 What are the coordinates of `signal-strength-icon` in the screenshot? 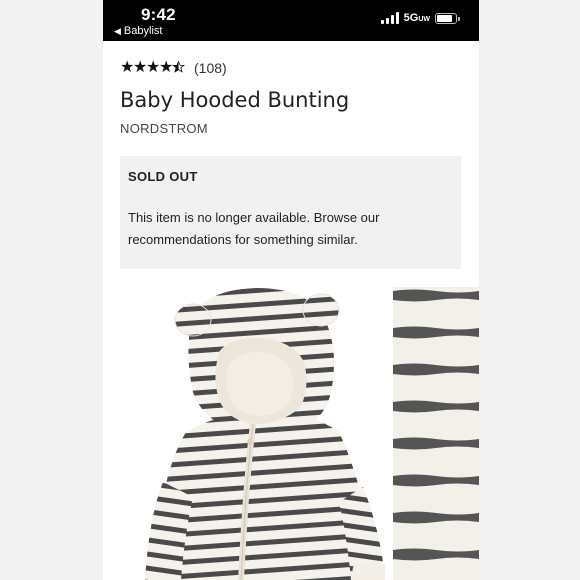 It's located at (389, 18).